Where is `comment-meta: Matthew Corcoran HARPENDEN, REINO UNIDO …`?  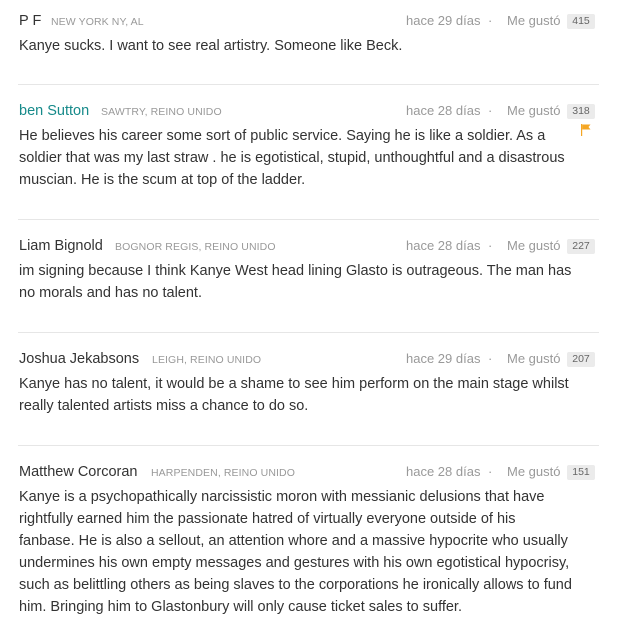
comment-meta: Matthew Corcoran HARPENDEN, REINO UNIDO … is located at coordinates (309, 472).